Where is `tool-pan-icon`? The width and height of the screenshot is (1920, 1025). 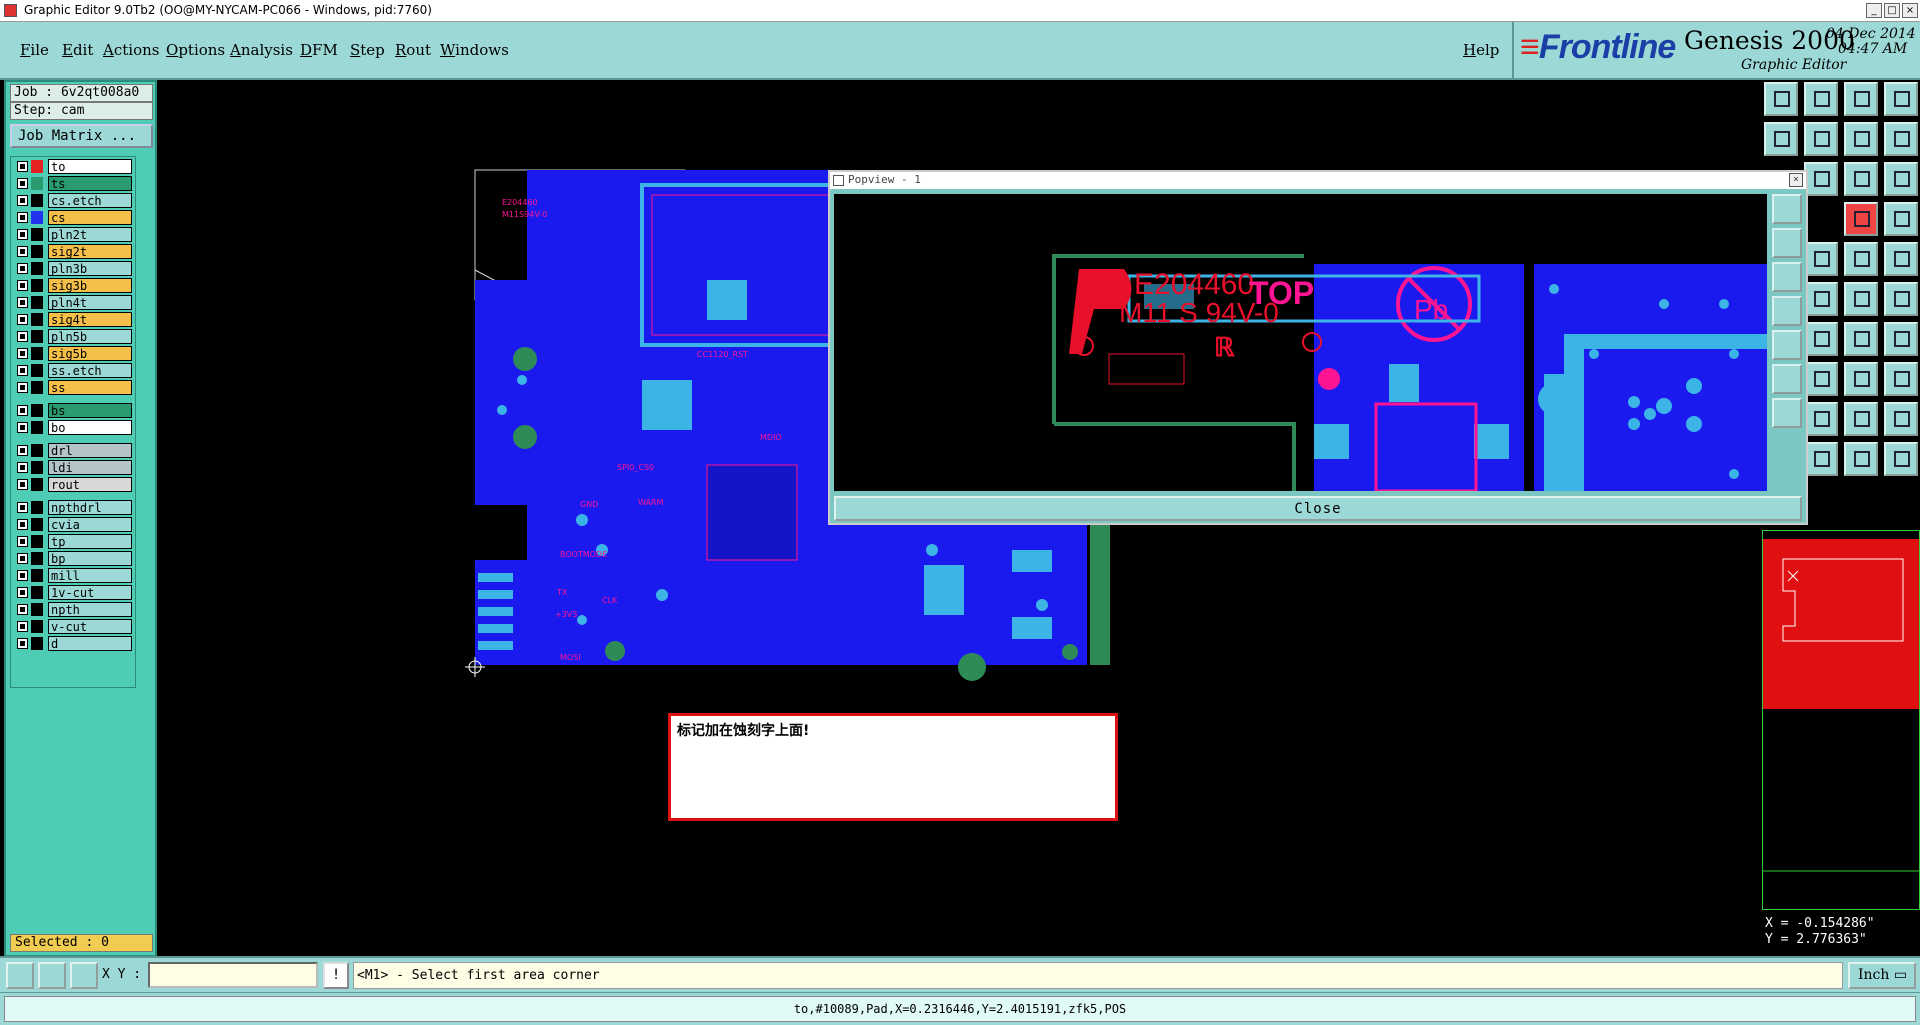
tool-pan-icon is located at coordinates (1821, 179).